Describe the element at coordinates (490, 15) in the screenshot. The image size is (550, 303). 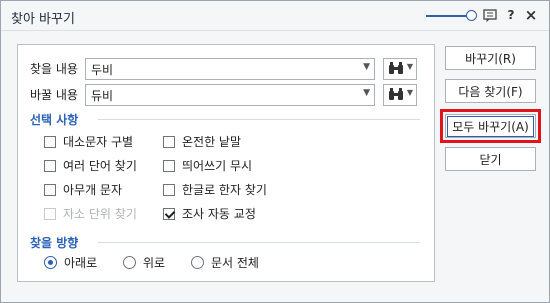
I see `comment-icon` at that location.